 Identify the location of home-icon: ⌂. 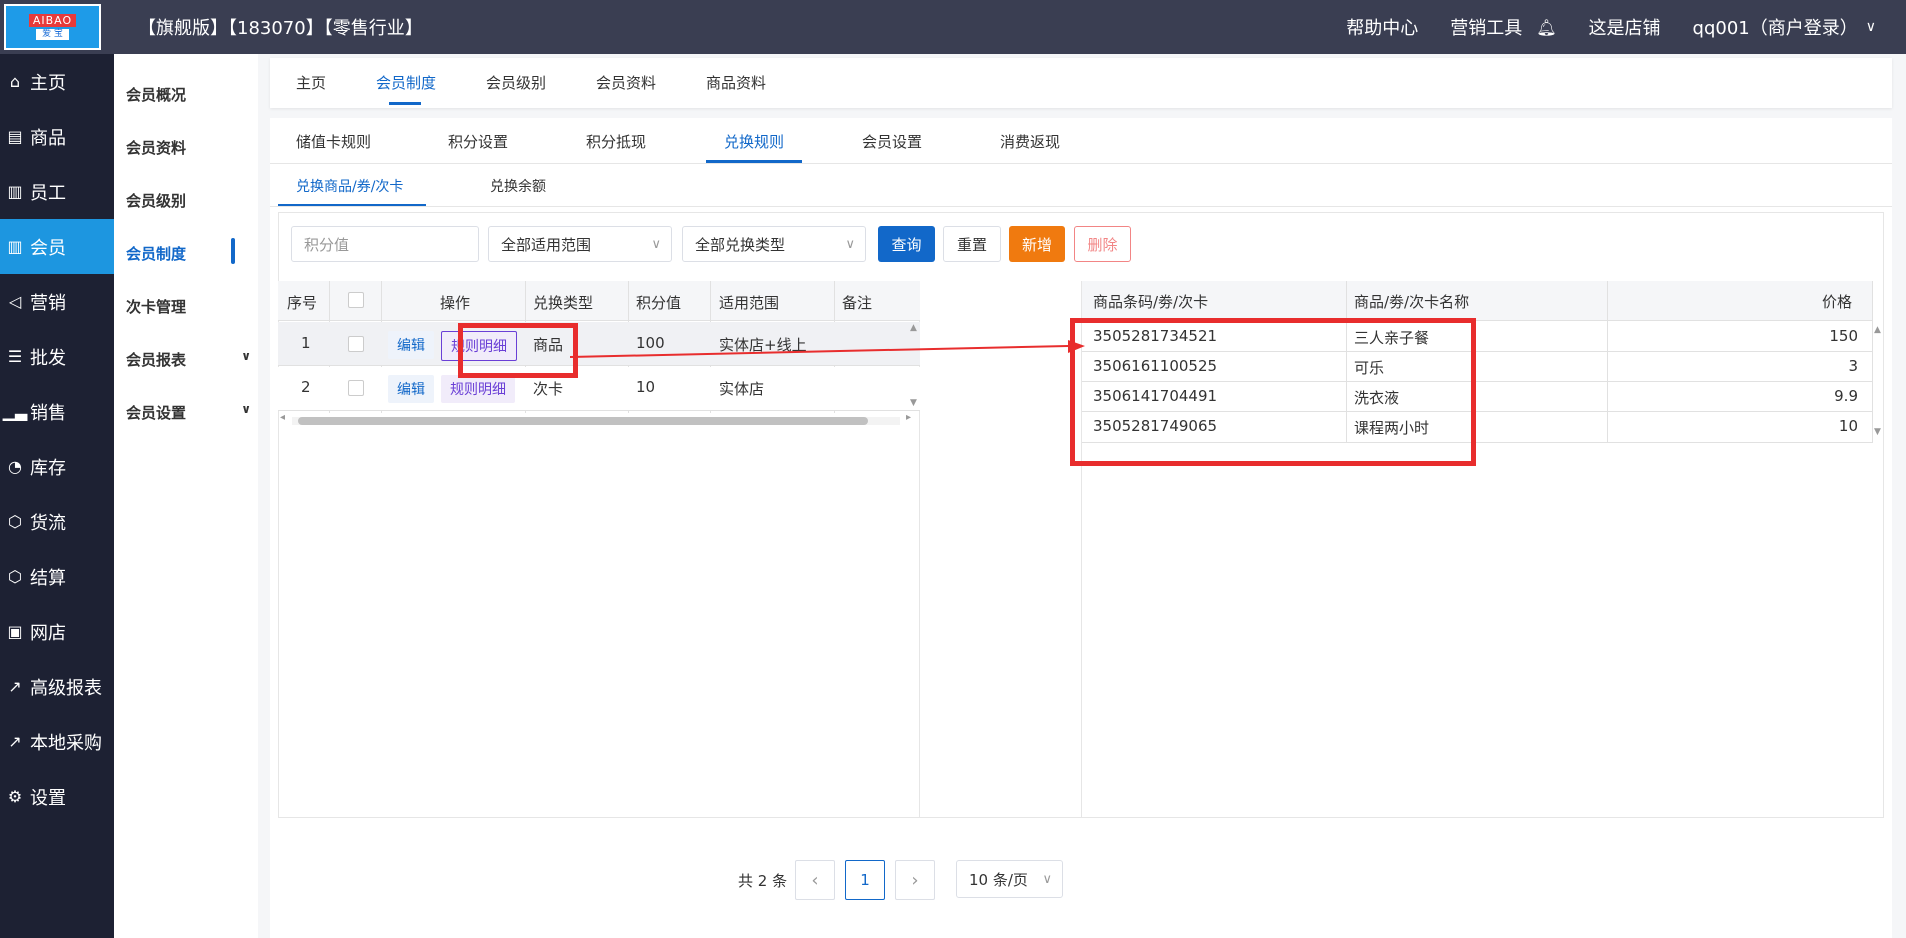
(15, 81).